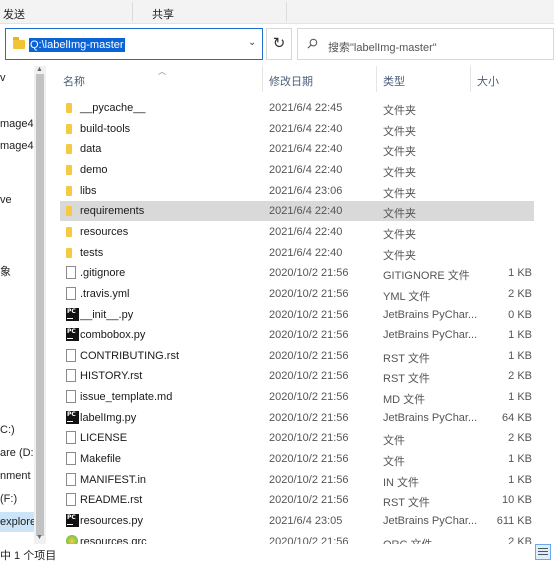 This screenshot has height=562, width=554. I want to click on details-view-icon, so click(543, 552).